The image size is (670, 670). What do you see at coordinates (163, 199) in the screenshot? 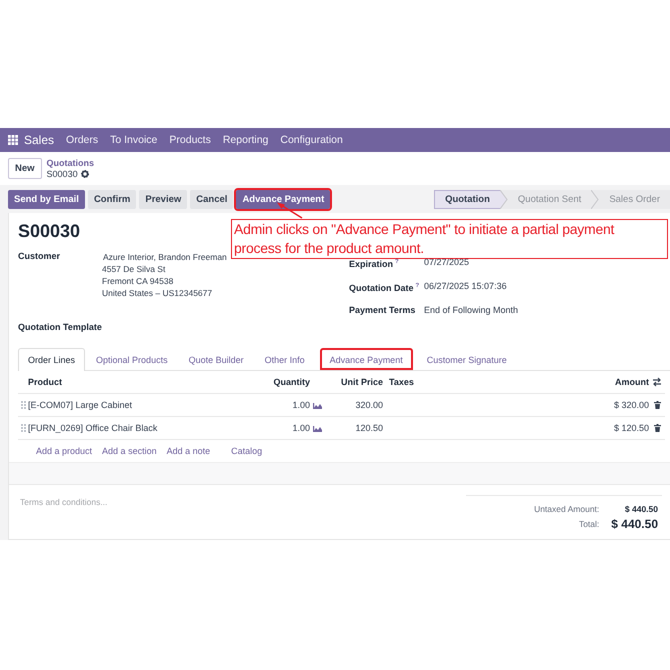
I see `action-button: Preview` at bounding box center [163, 199].